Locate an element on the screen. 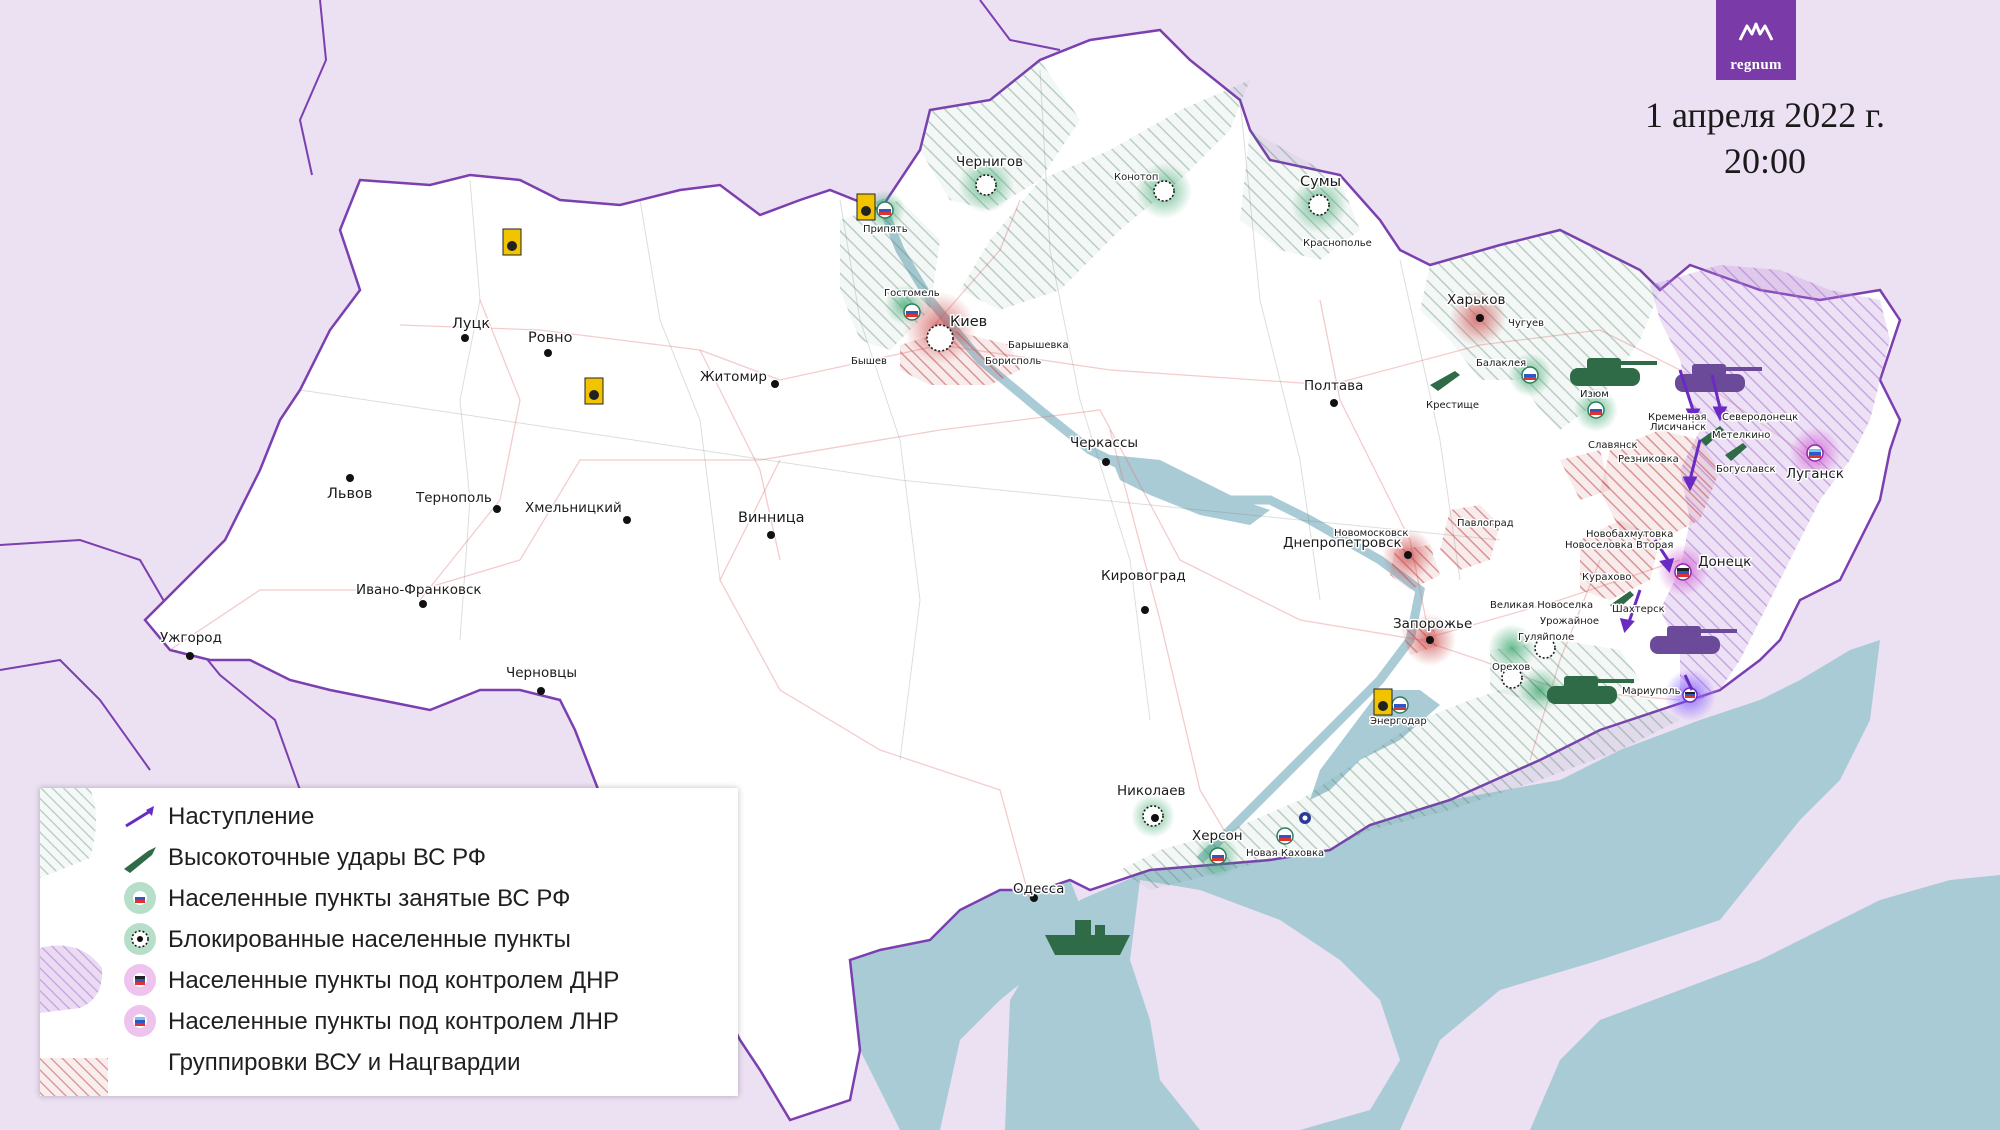 Image resolution: width=2000 pixels, height=1130 pixels. label-baryshevka: Барышевка is located at coordinates (1038, 345).